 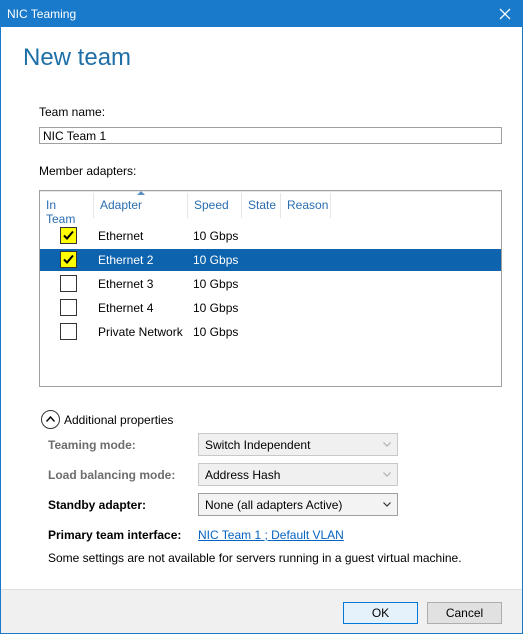 I want to click on close-button, so click(x=505, y=14).